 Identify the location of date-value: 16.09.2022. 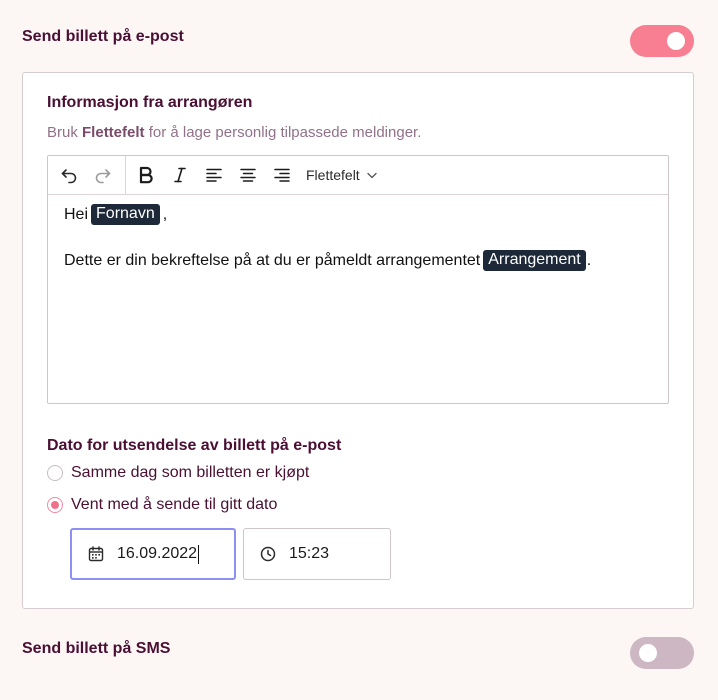
(157, 553).